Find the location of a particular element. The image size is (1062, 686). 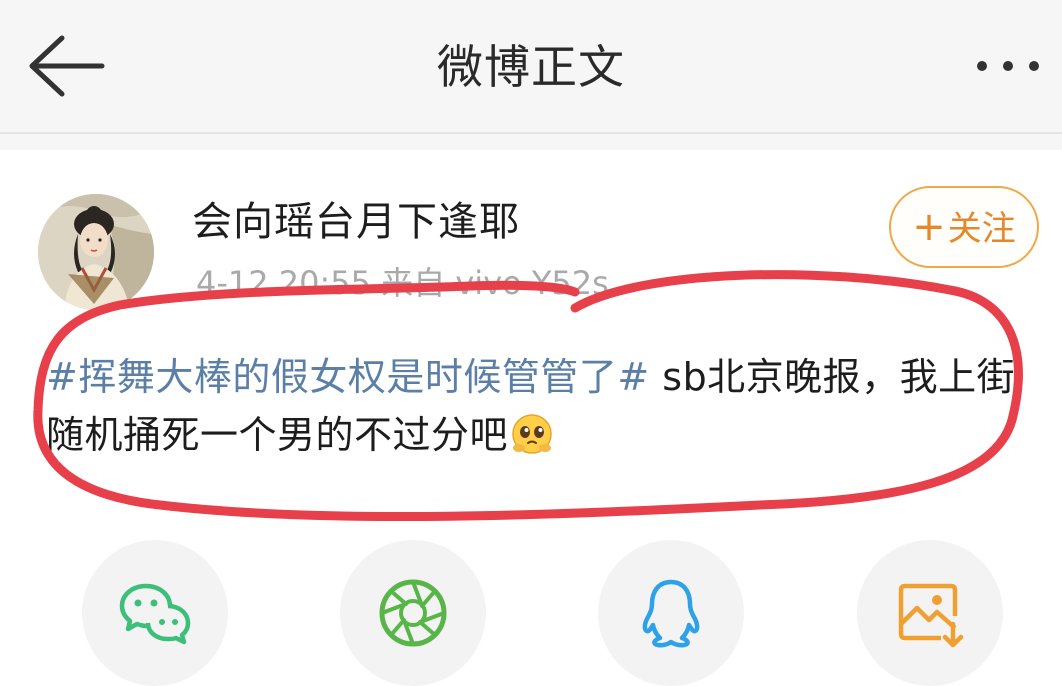

page-title: 微博正文 is located at coordinates (531, 67).